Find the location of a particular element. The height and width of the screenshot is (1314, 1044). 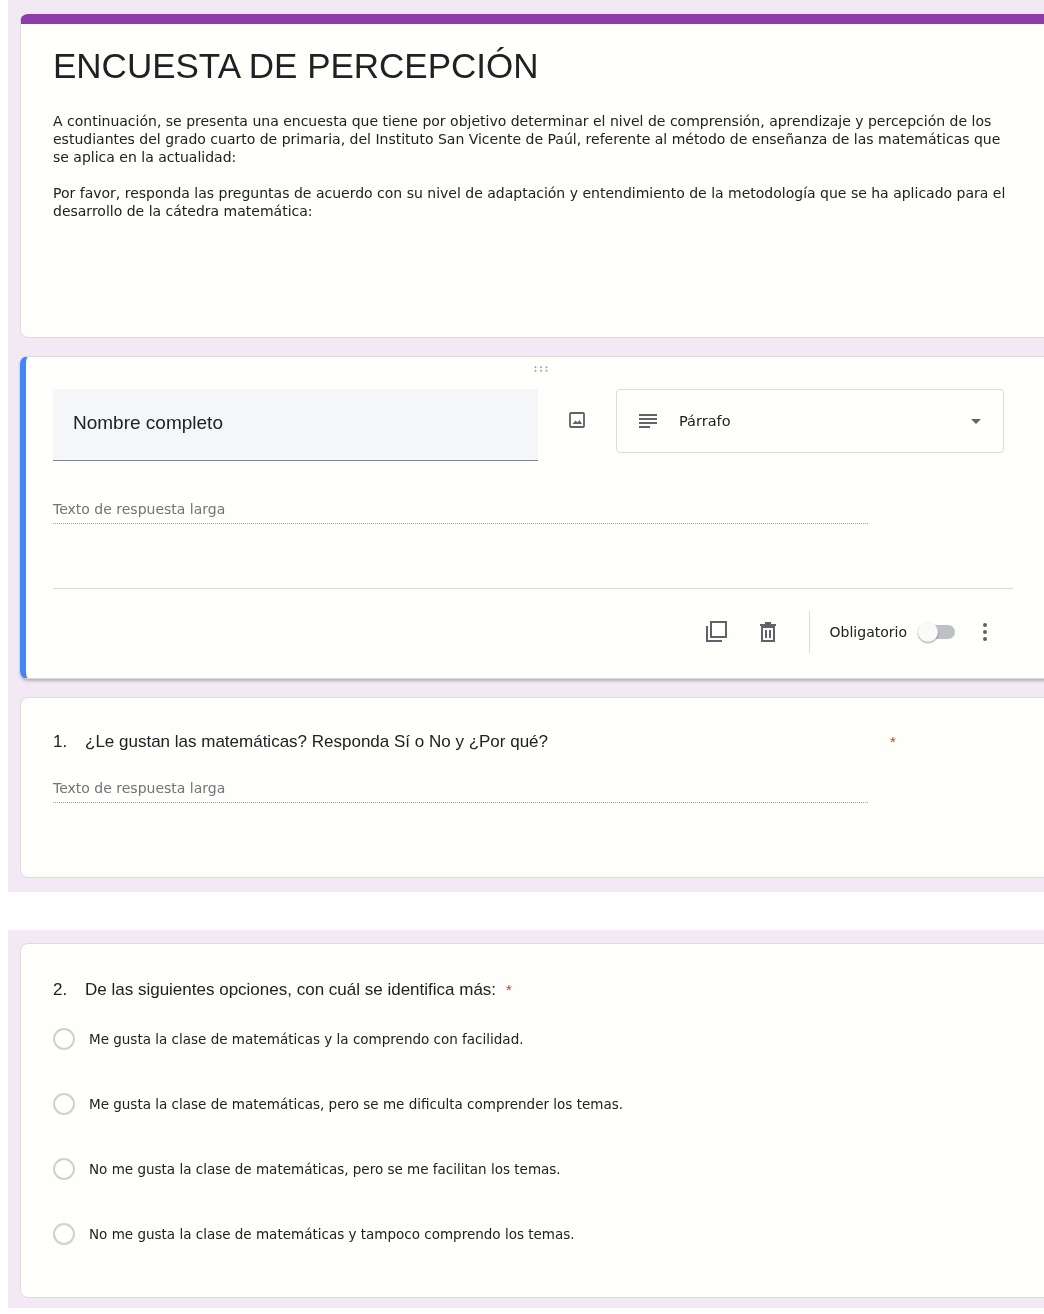

option-label: No me gusta la clase de matemáticas, pero se me facilitan los temas. is located at coordinates (325, 1169).